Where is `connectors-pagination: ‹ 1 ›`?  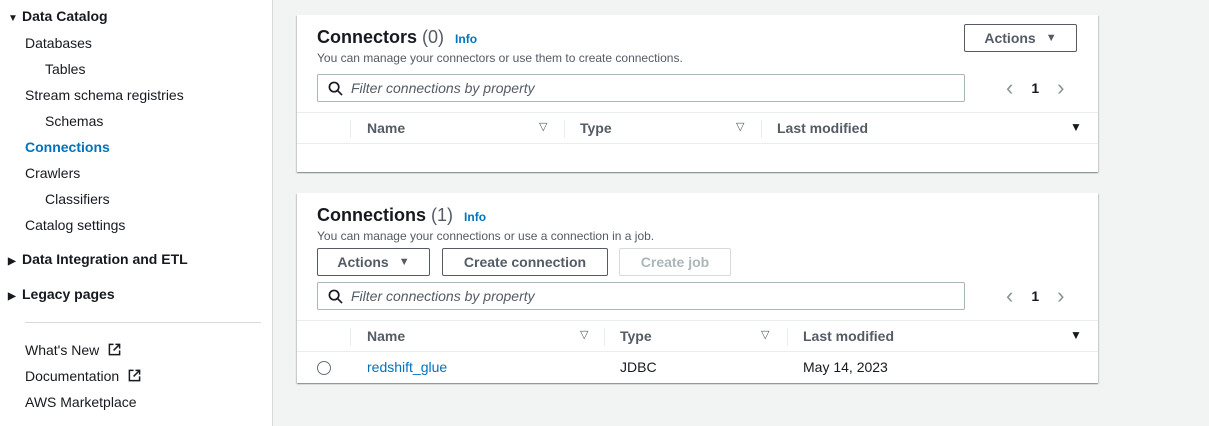
connectors-pagination: ‹ 1 › is located at coordinates (1035, 88).